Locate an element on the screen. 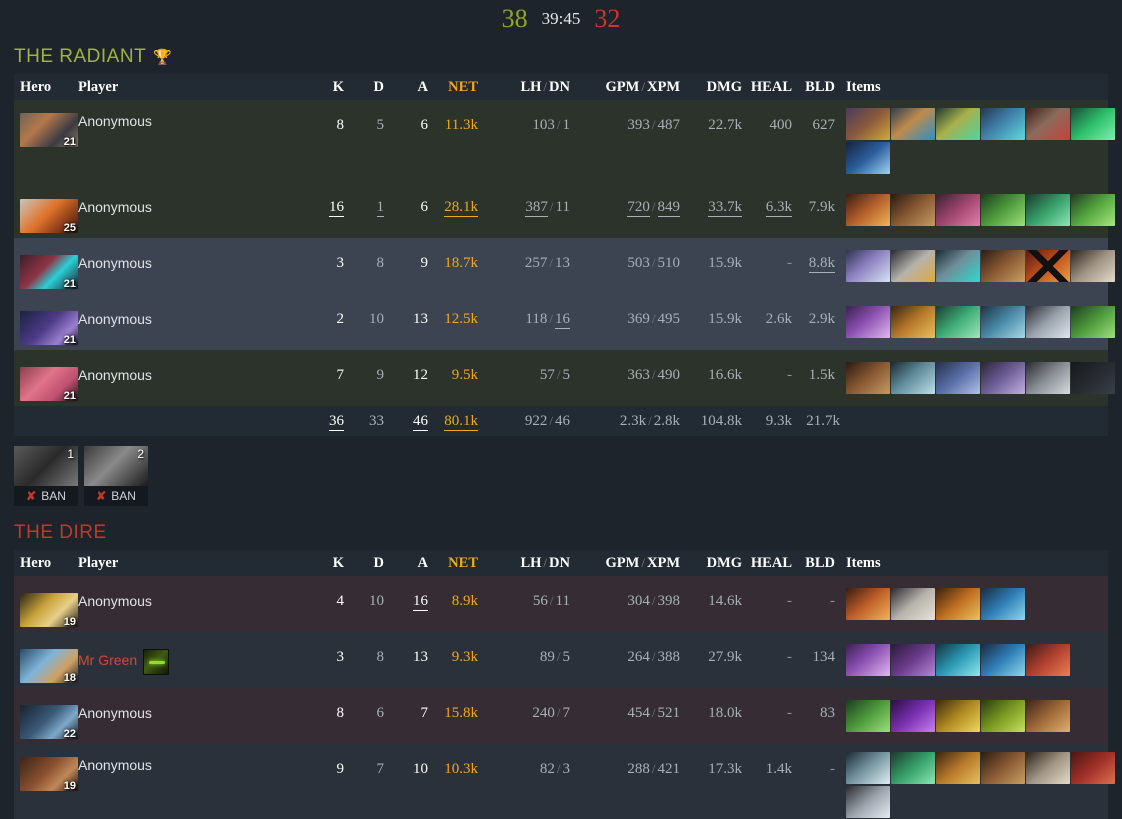 This screenshot has width=1122, height=819. hero-portrait: 22 is located at coordinates (49, 722).